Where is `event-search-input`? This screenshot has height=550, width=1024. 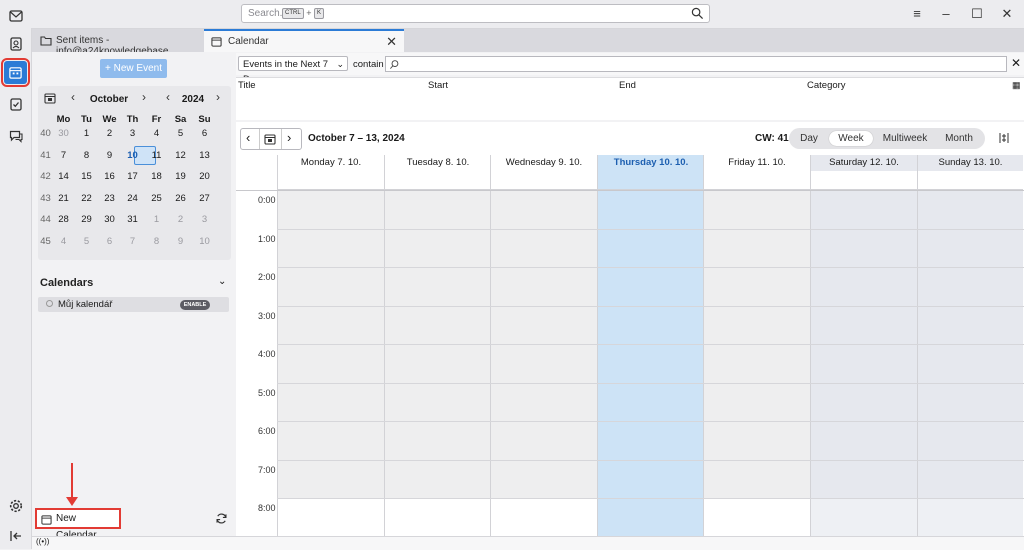
event-search-input is located at coordinates (696, 64).